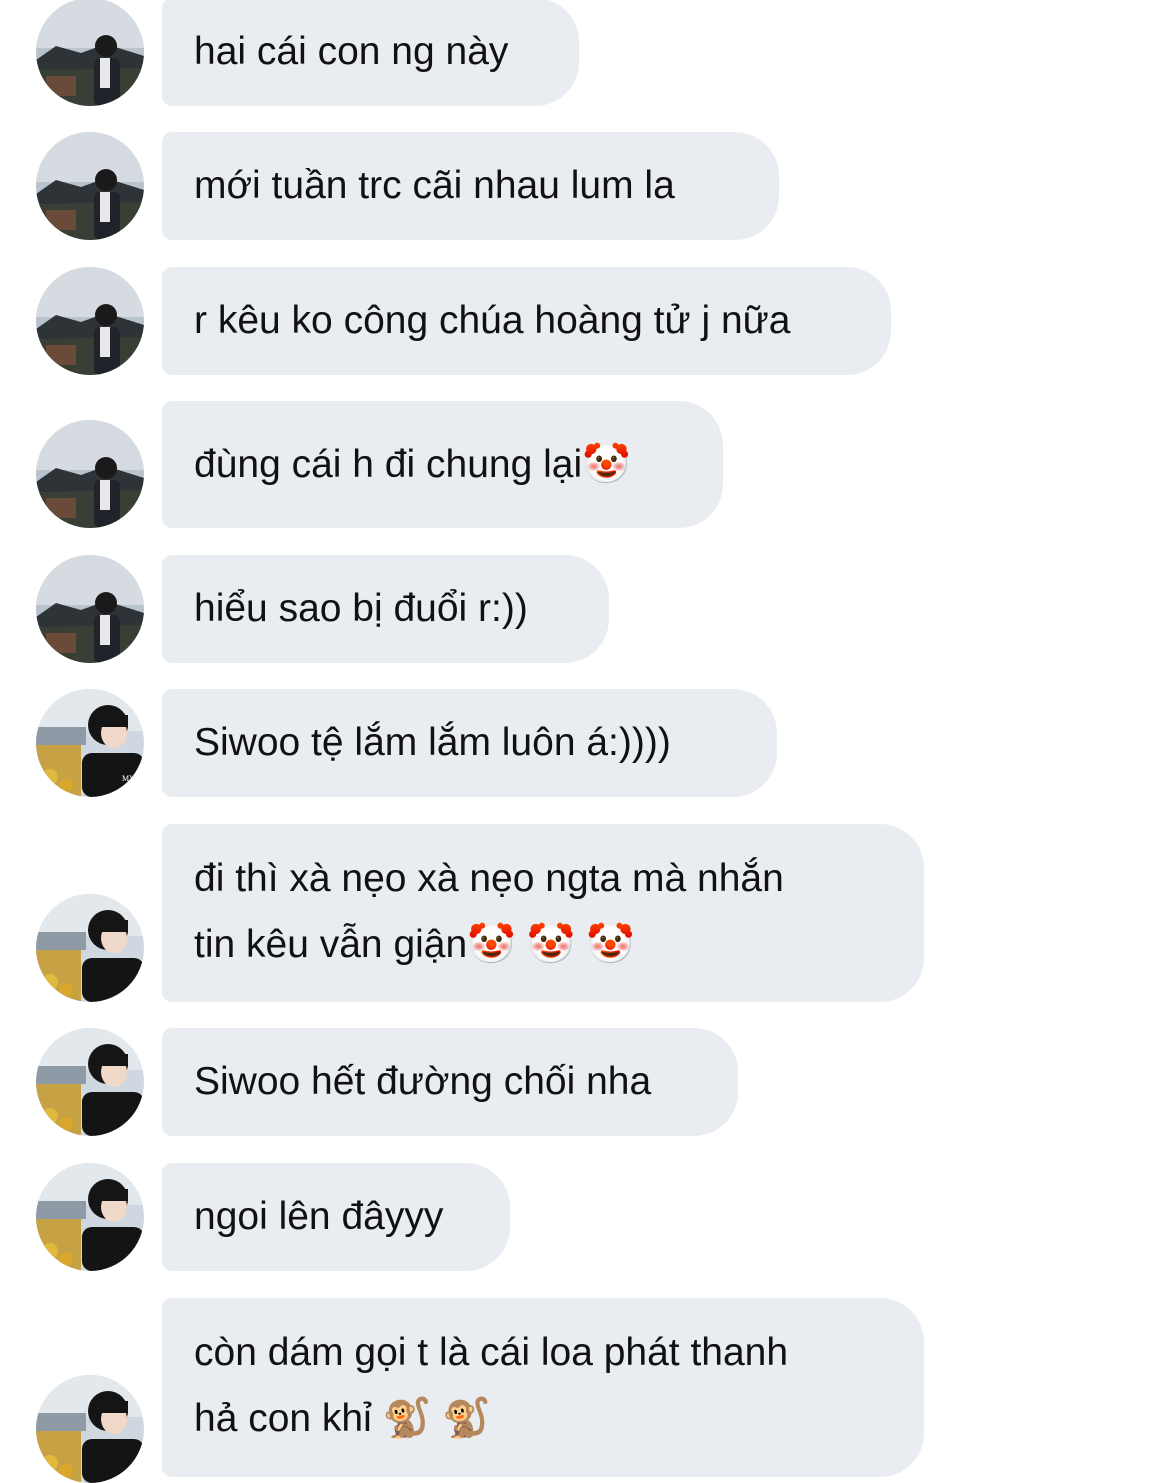  I want to click on message-bubble: hai cái con ng này, so click(370, 53).